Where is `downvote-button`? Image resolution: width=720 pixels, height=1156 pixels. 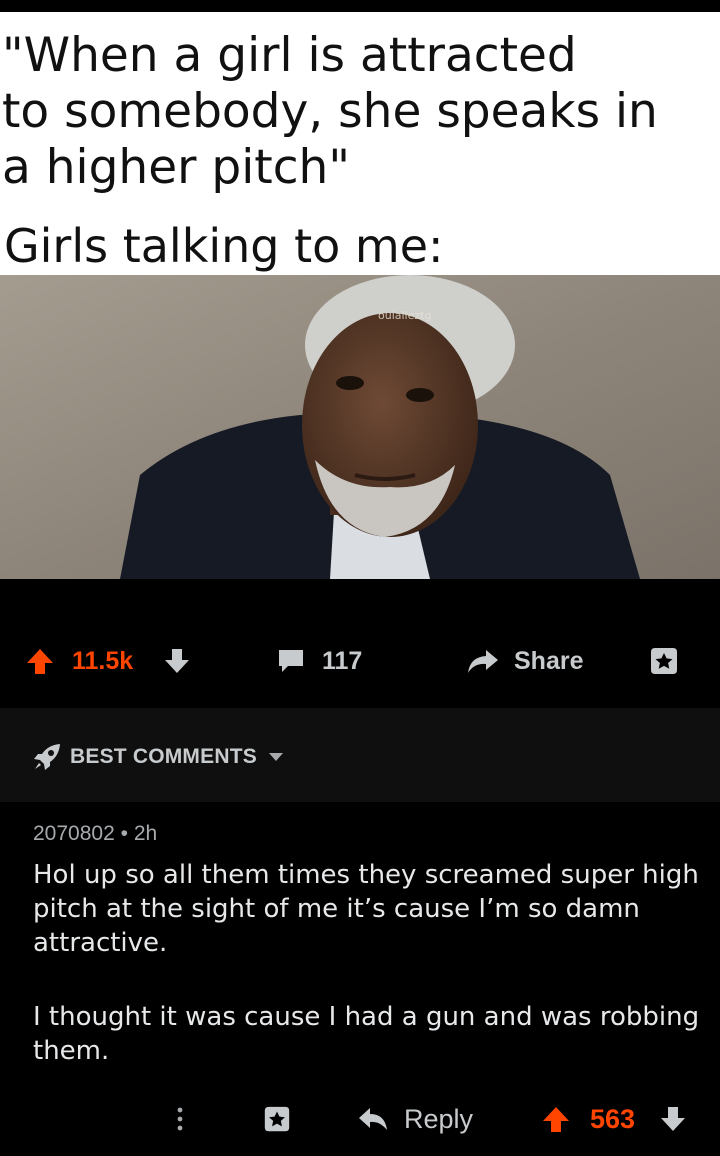 downvote-button is located at coordinates (177, 661).